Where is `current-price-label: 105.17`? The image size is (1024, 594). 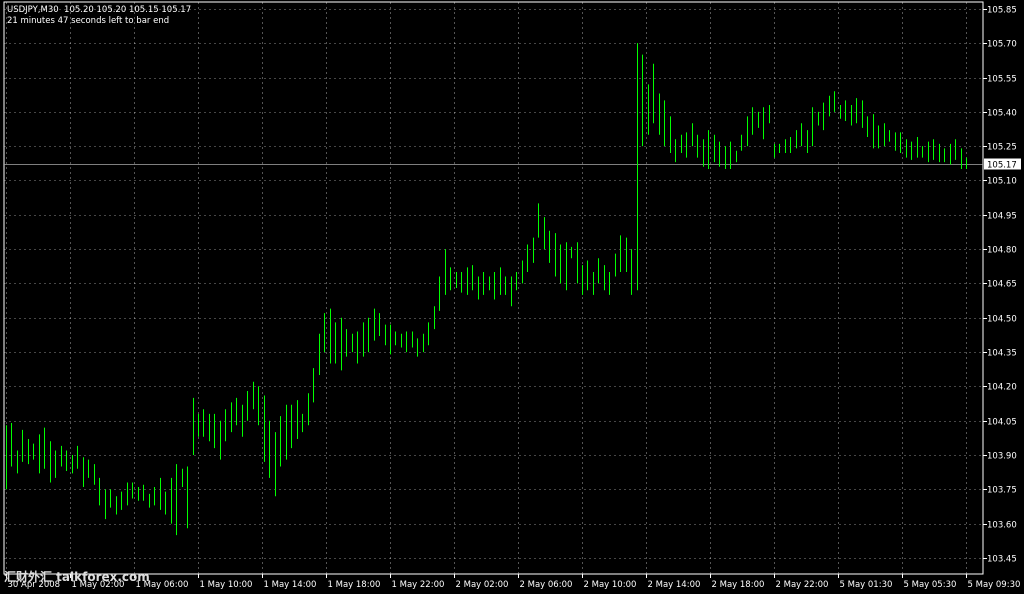
current-price-label: 105.17 is located at coordinates (1002, 166).